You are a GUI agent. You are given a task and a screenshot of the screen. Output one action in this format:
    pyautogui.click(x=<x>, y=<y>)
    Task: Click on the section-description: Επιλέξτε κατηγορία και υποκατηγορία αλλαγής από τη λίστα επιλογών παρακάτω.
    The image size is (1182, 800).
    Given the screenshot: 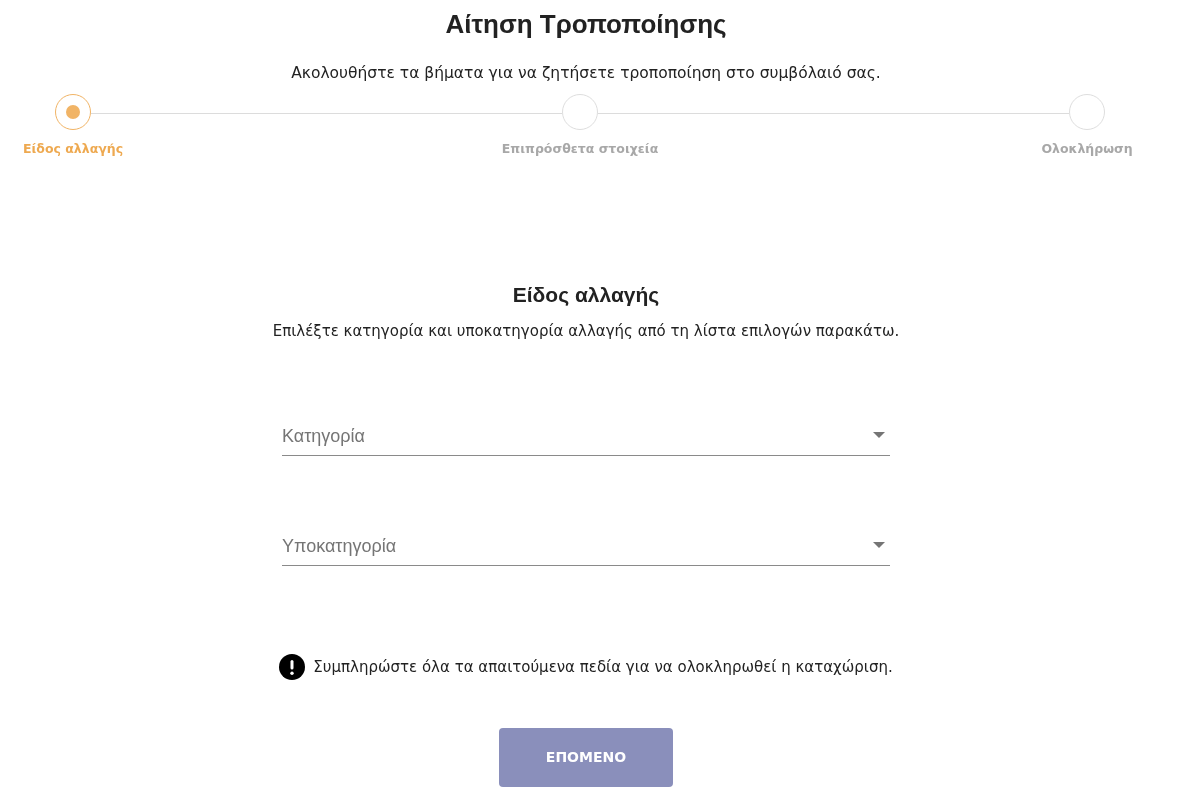 What is the action you would take?
    pyautogui.click(x=586, y=331)
    